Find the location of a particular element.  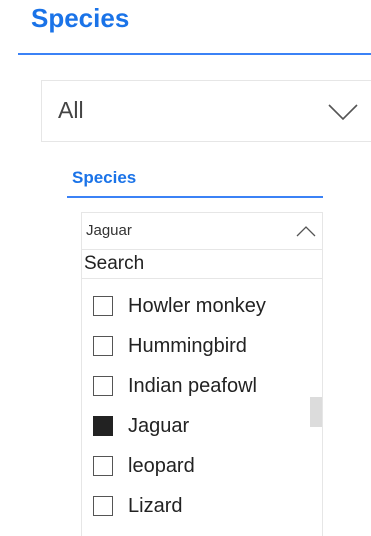

list-item: Howler monkey is located at coordinates (196, 307).